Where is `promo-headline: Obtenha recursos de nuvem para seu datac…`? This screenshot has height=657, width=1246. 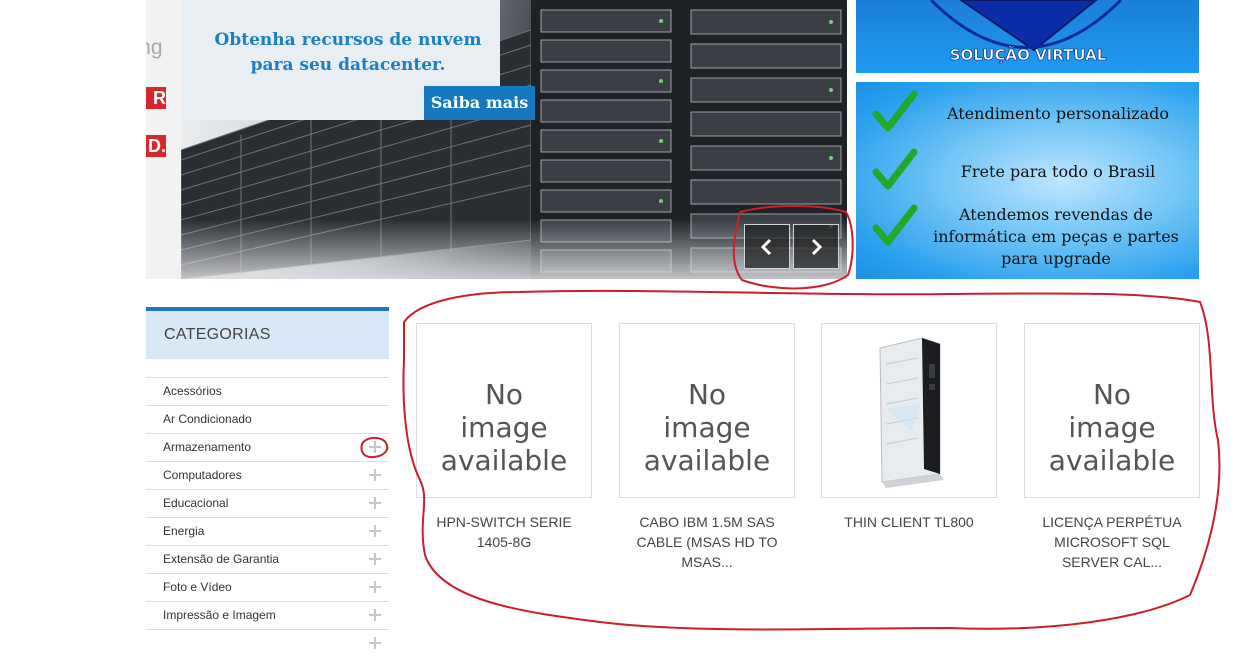 promo-headline: Obtenha recursos de nuvem para seu datac… is located at coordinates (348, 53).